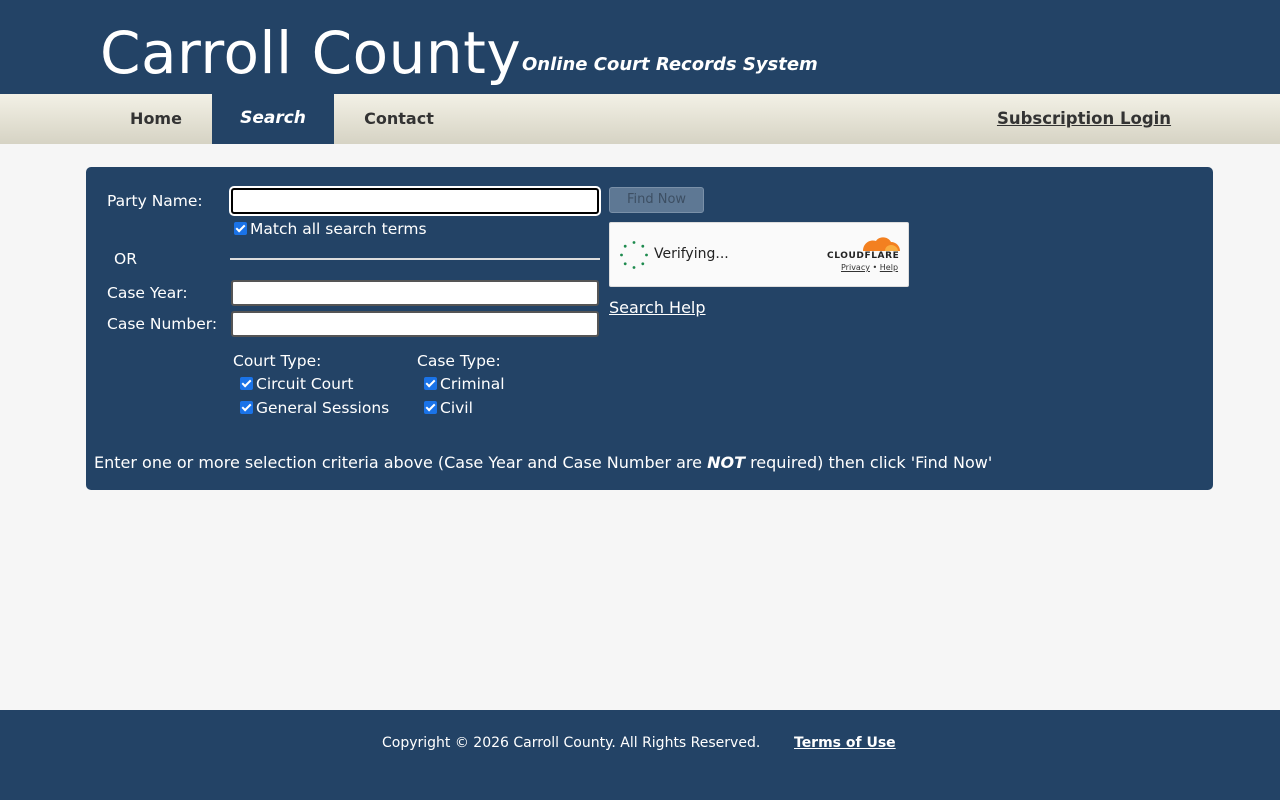 This screenshot has height=800, width=1280. What do you see at coordinates (415, 293) in the screenshot?
I see `case-year-input` at bounding box center [415, 293].